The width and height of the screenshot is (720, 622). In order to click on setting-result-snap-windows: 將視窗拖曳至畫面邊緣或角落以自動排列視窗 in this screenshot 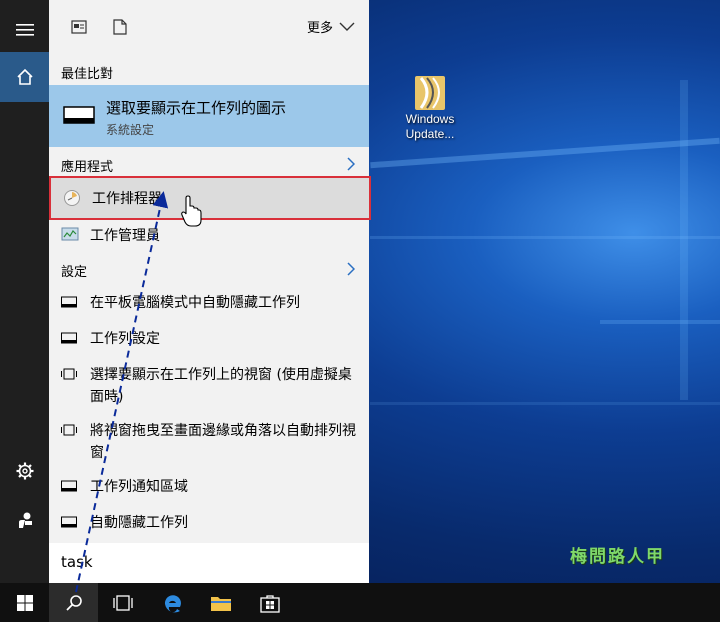, I will do `click(209, 442)`.